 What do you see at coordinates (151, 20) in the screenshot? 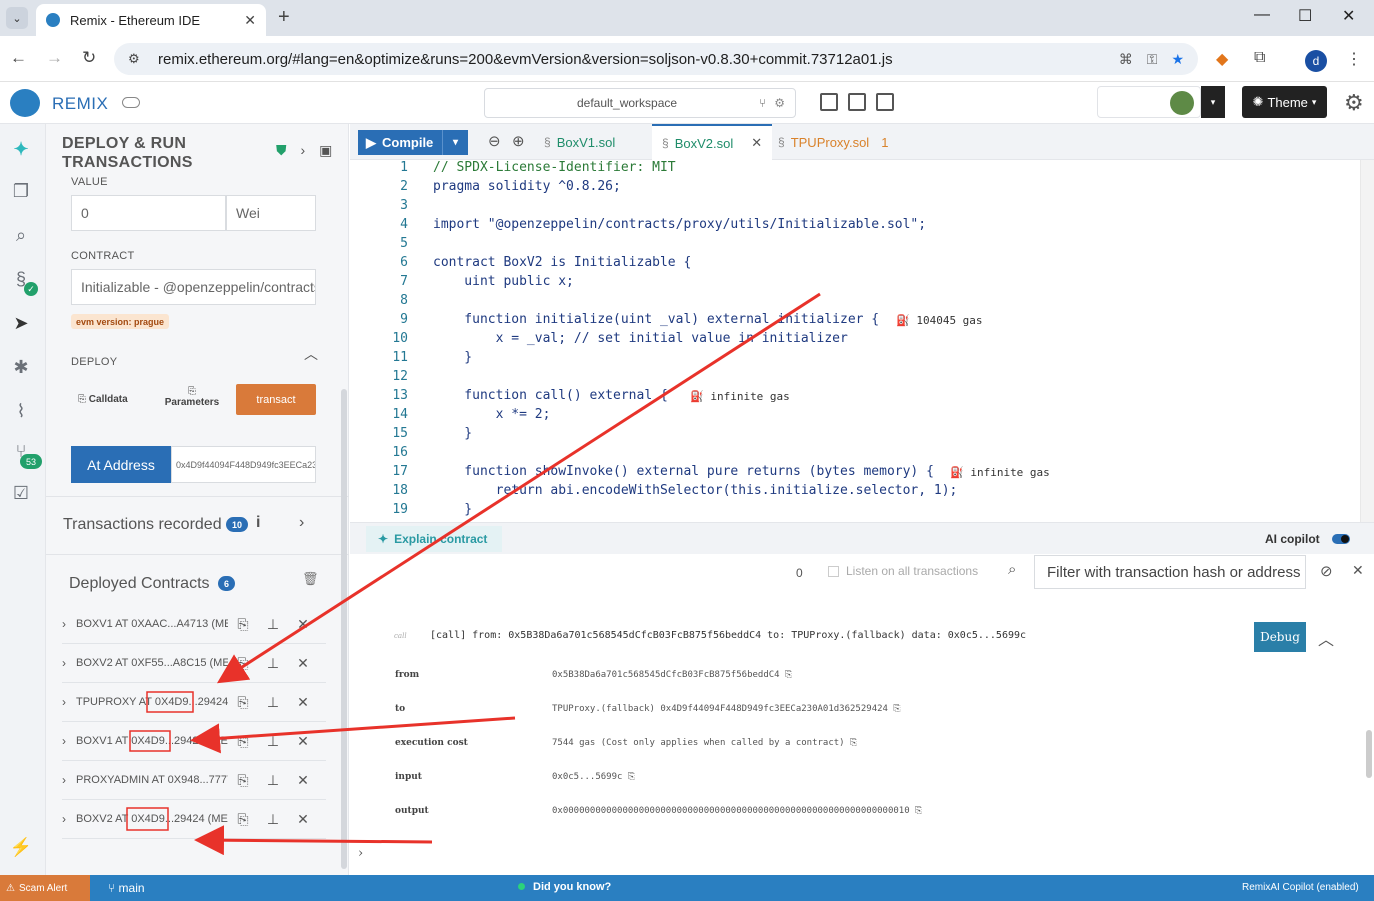
I see `browser-tab: Remix - Ethereum IDE ✕` at bounding box center [151, 20].